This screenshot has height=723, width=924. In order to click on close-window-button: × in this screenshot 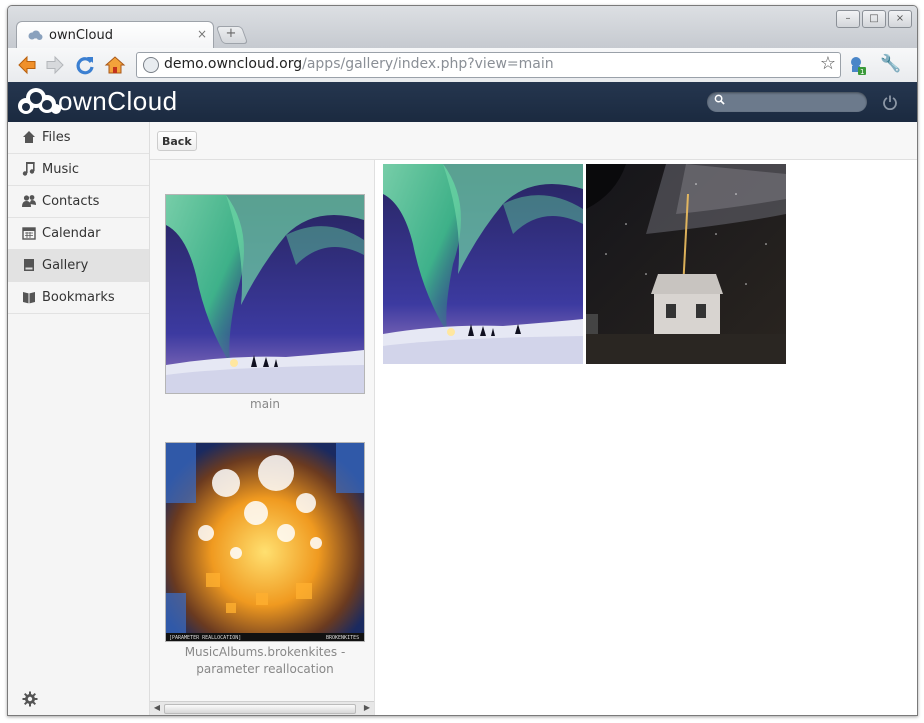, I will do `click(900, 19)`.